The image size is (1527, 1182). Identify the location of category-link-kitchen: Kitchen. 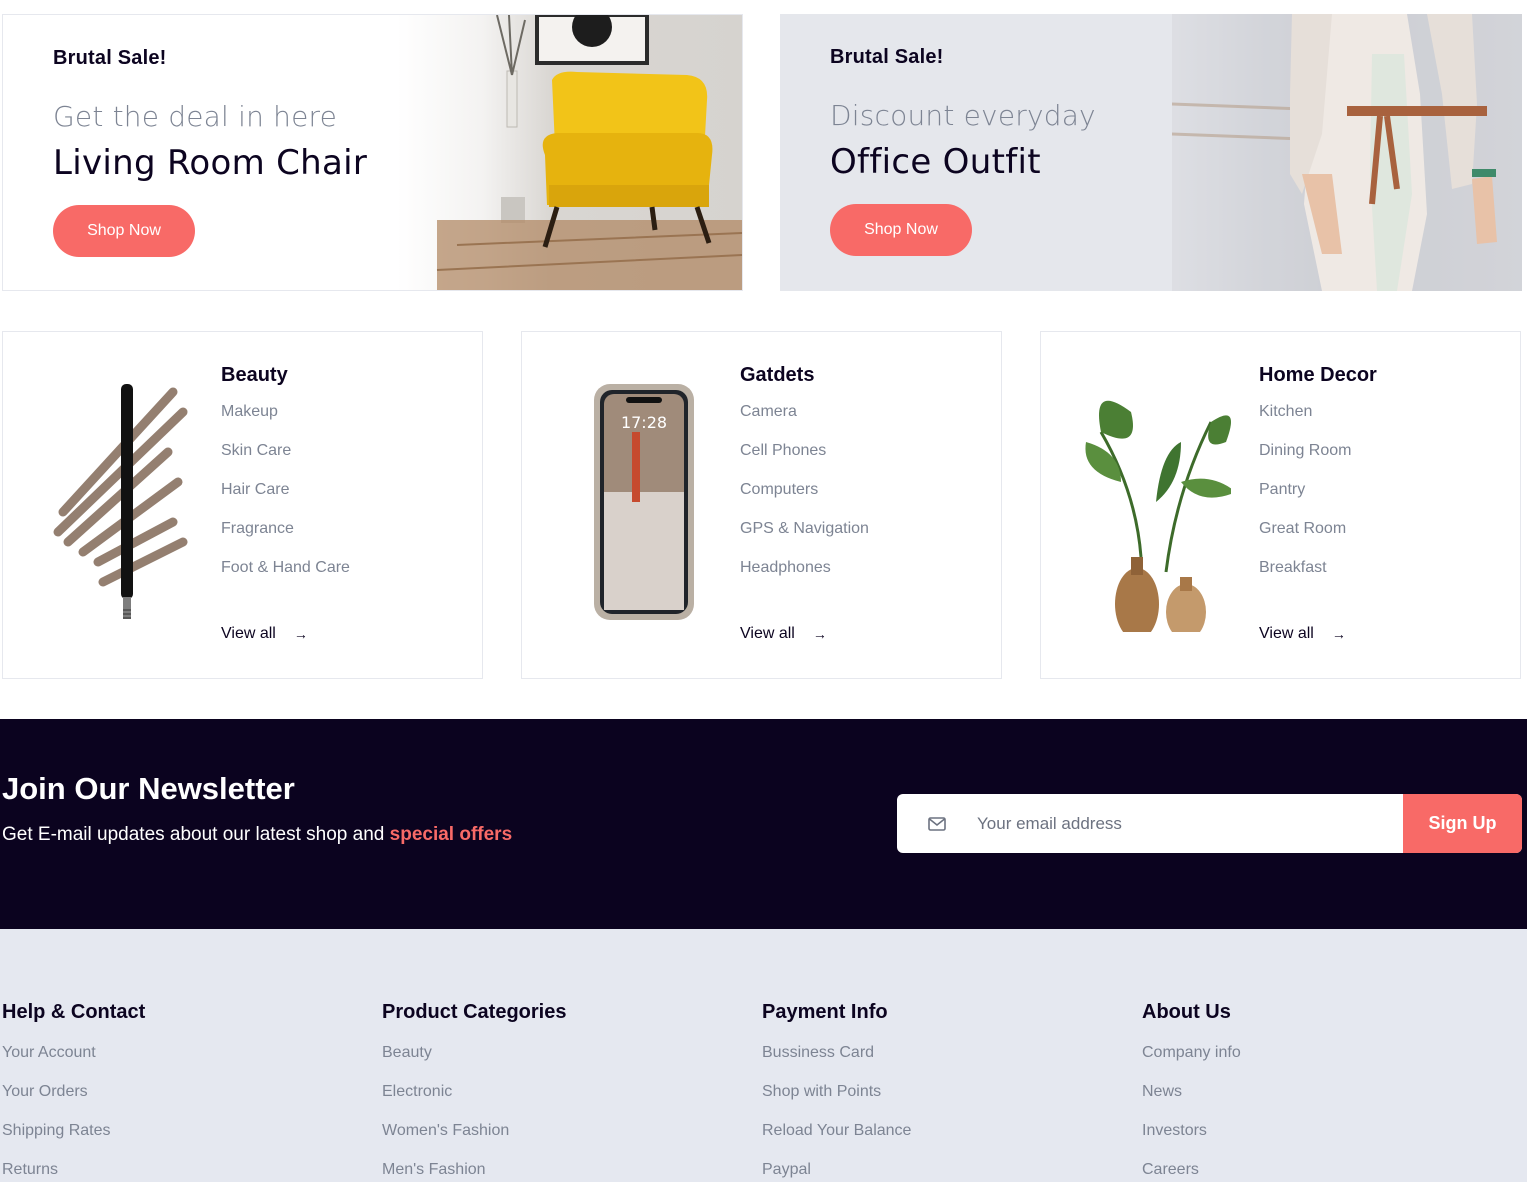
(1318, 420).